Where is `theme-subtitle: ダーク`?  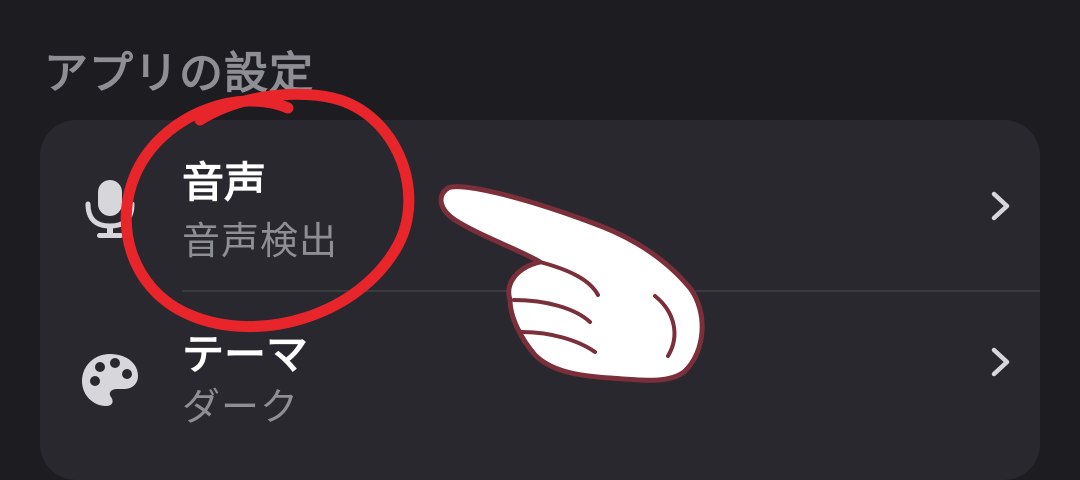 theme-subtitle: ダーク is located at coordinates (241, 407).